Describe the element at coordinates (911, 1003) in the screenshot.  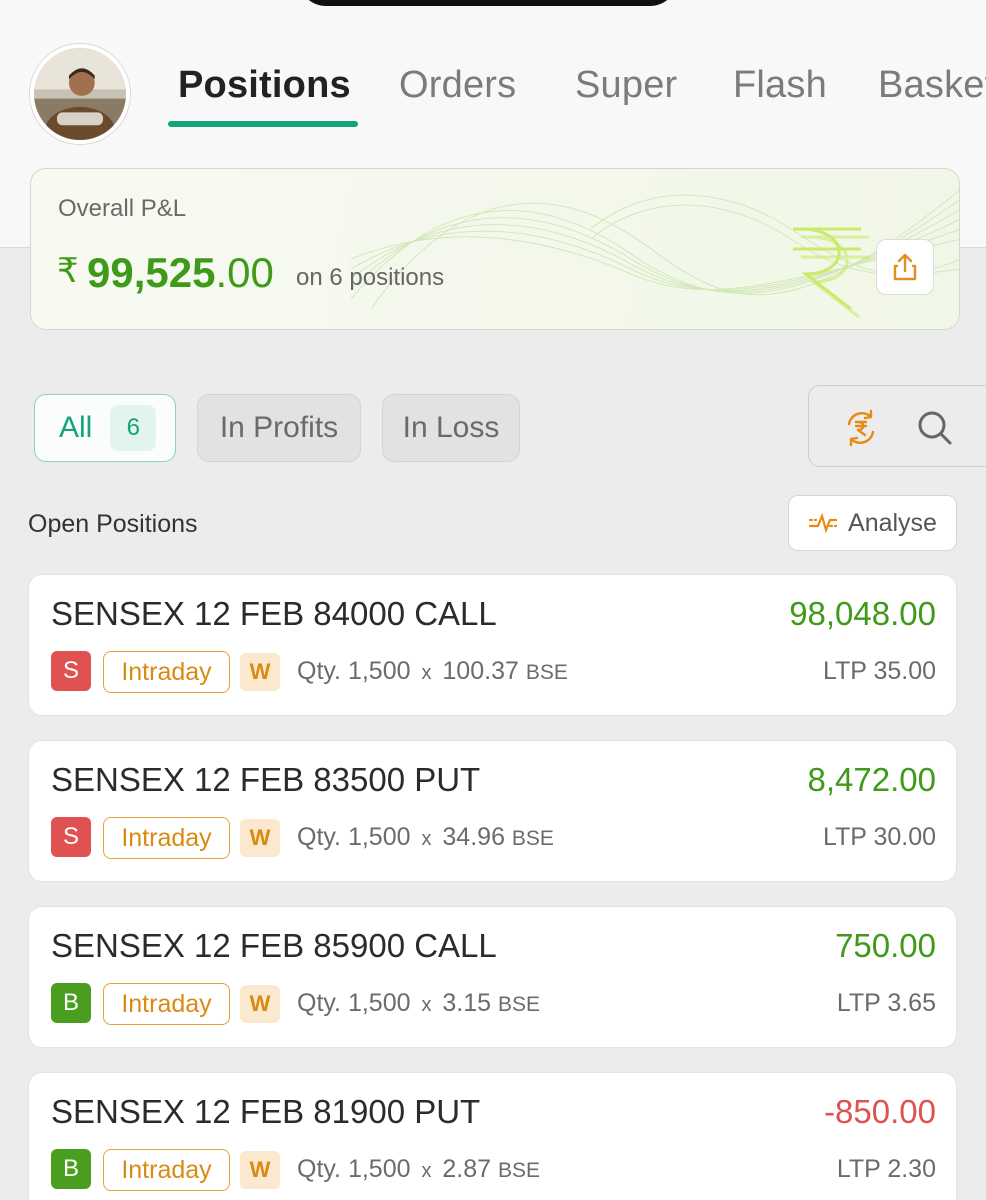
I see `ltp-value: 3.65` at that location.